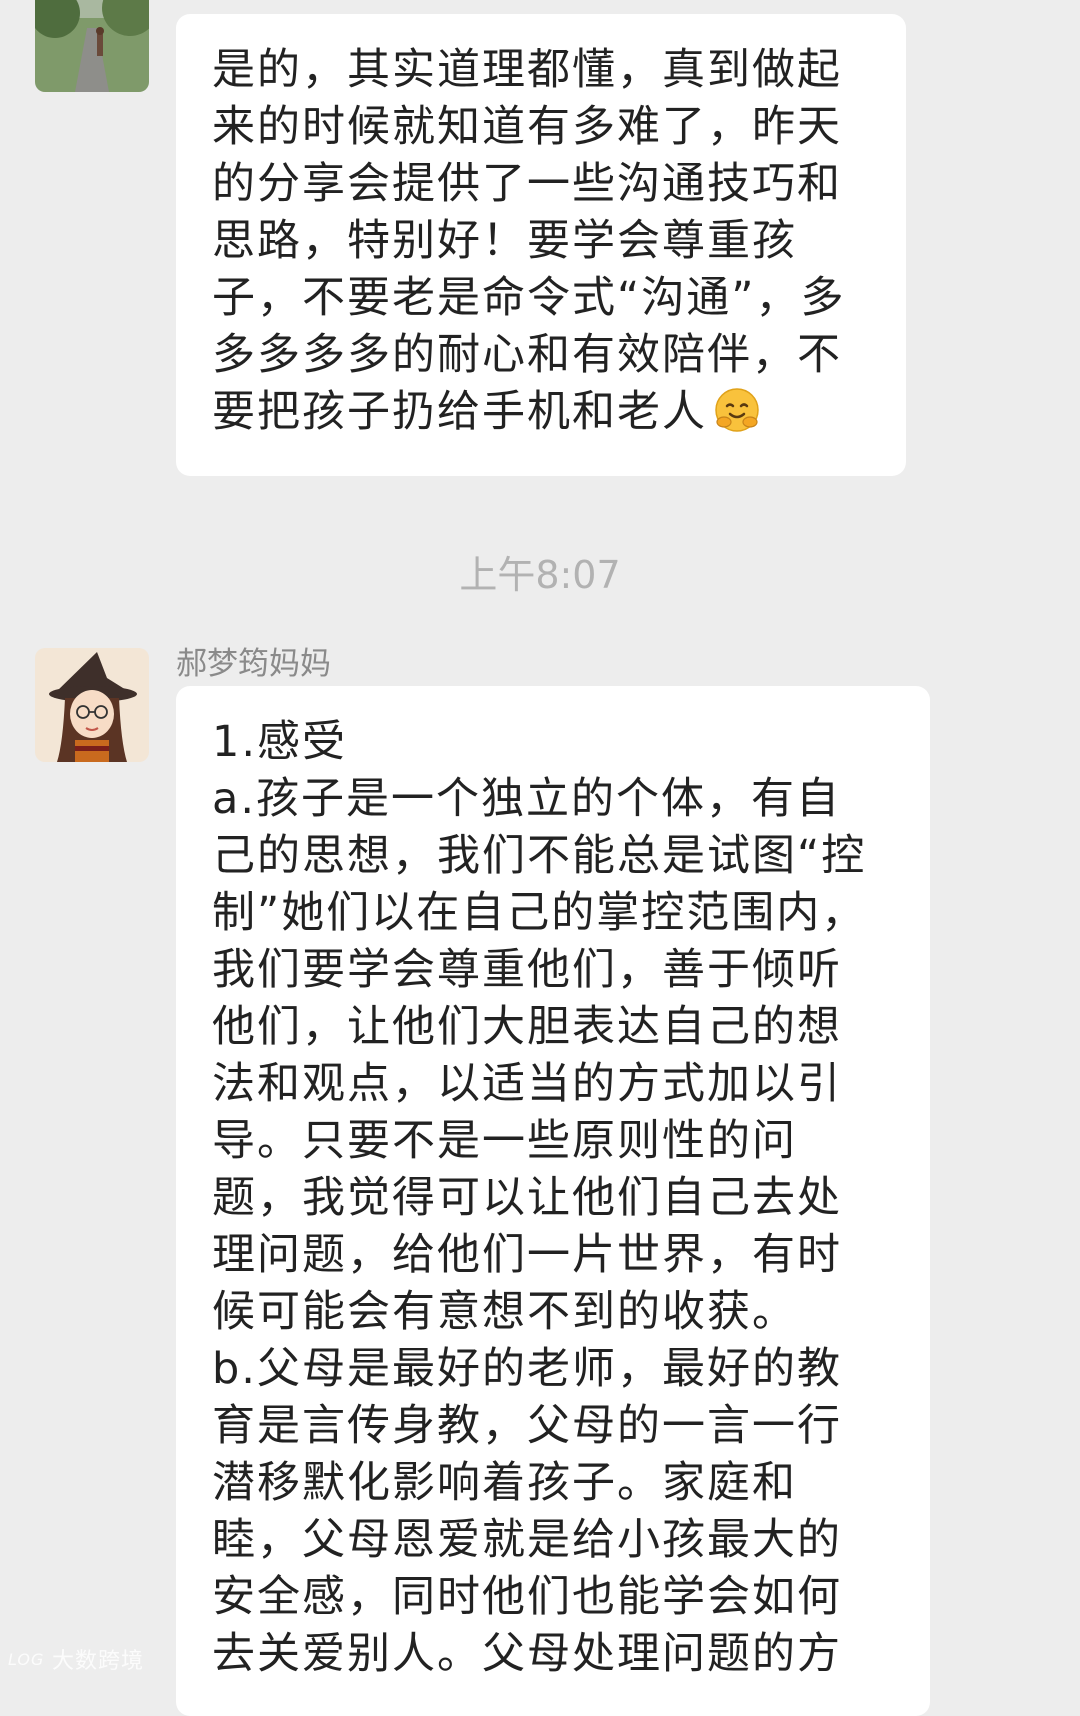 This screenshot has width=1080, height=1716. I want to click on watermark: LOGO 大数跨境, so click(76, 1659).